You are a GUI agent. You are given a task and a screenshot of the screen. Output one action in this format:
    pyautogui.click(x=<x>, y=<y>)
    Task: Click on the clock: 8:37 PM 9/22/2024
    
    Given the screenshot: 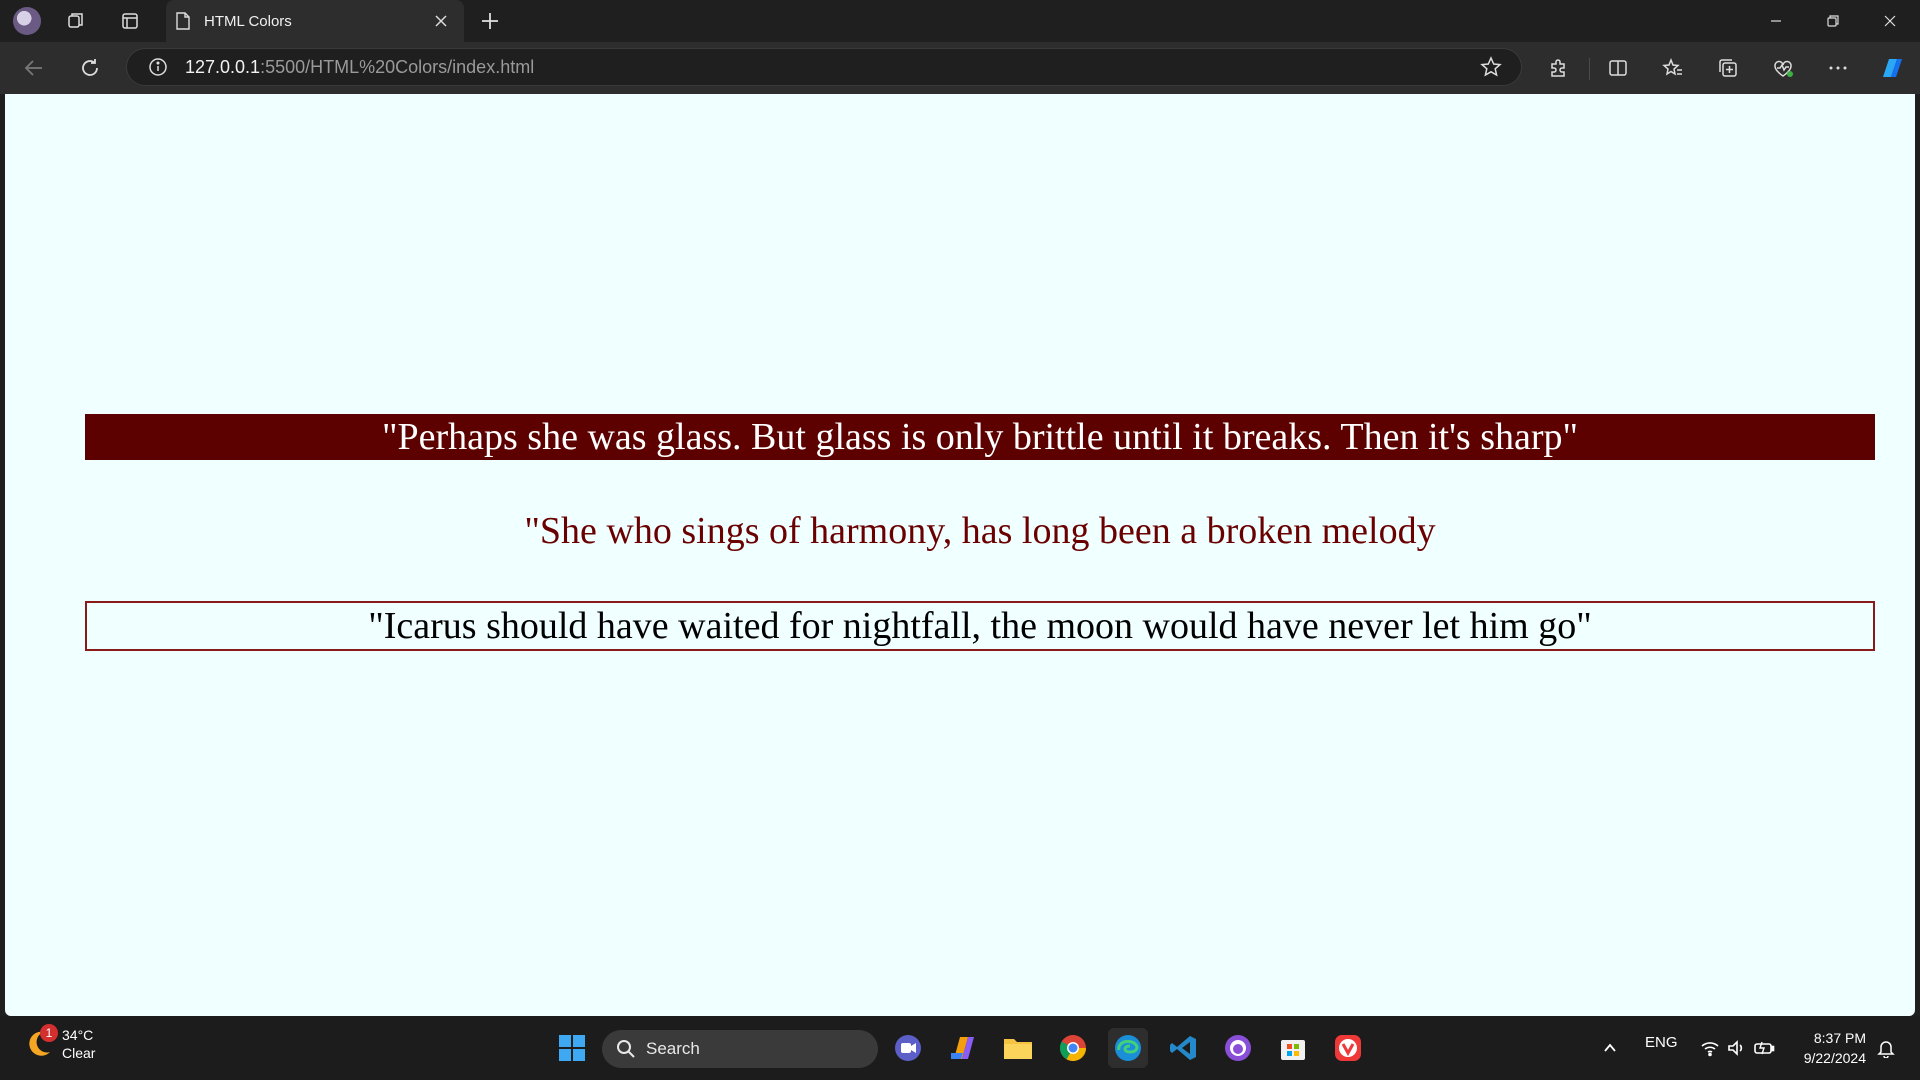 What is the action you would take?
    pyautogui.click(x=1828, y=1048)
    